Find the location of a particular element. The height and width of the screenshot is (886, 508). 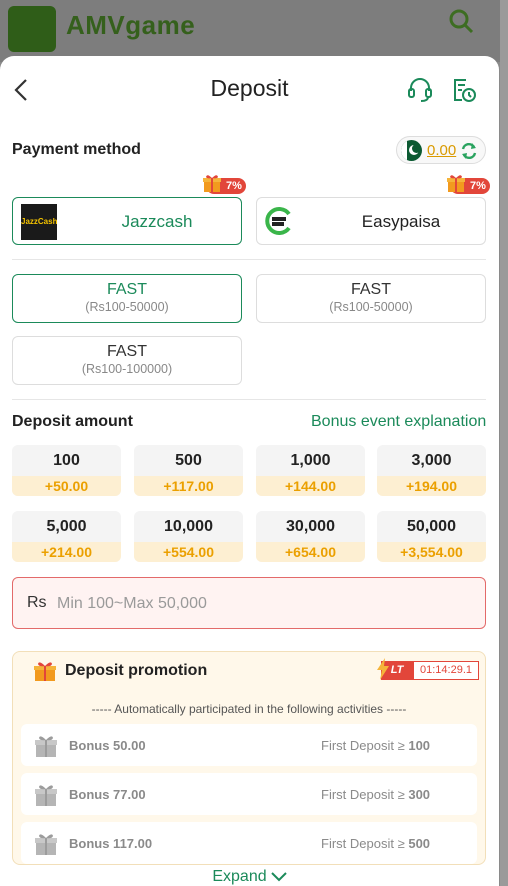

amount-bonus: +214.00 is located at coordinates (66, 552).